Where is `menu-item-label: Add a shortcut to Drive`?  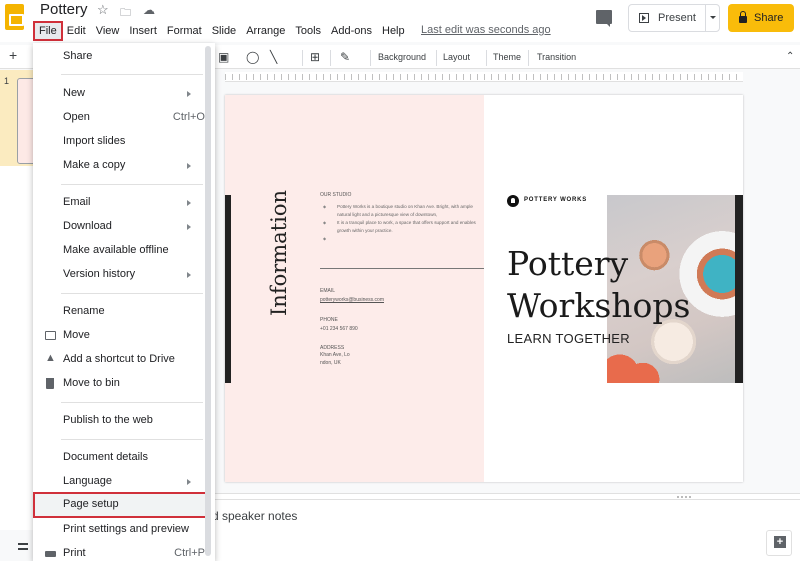 menu-item-label: Add a shortcut to Drive is located at coordinates (119, 359).